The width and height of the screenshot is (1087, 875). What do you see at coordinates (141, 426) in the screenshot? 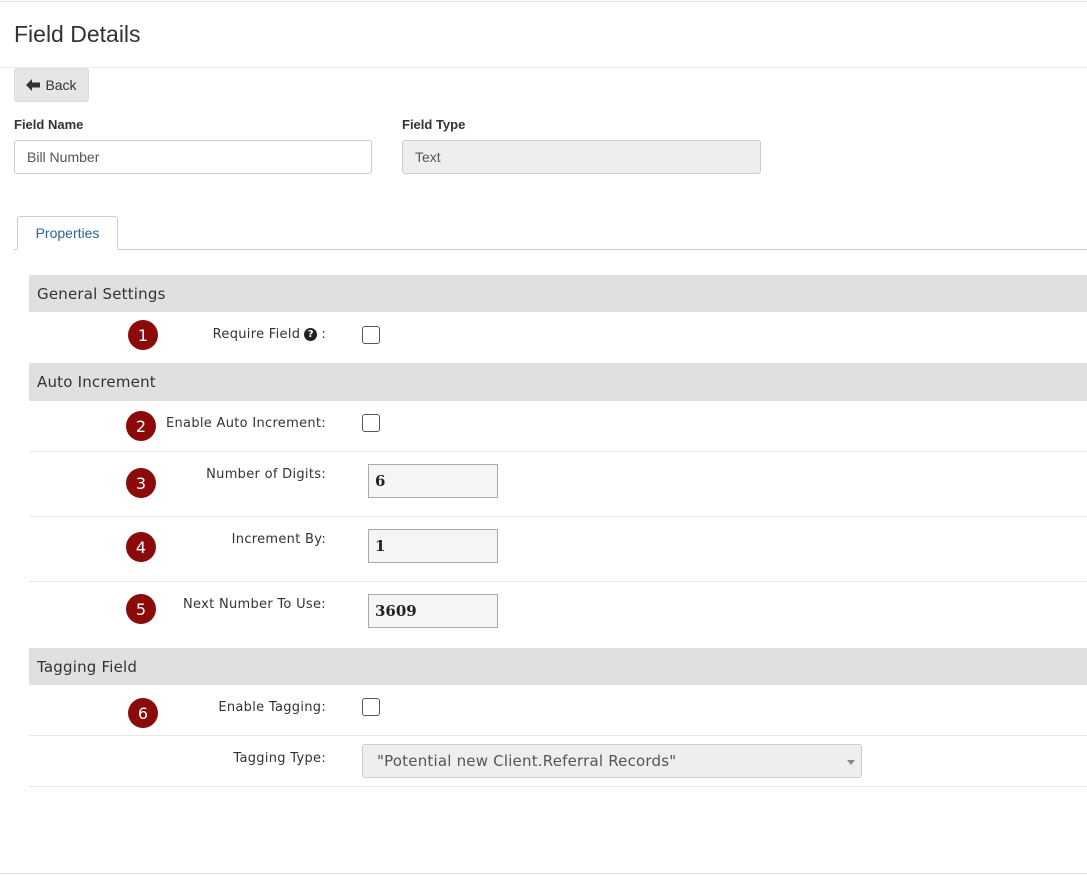
I see `step-badge-2: 2` at bounding box center [141, 426].